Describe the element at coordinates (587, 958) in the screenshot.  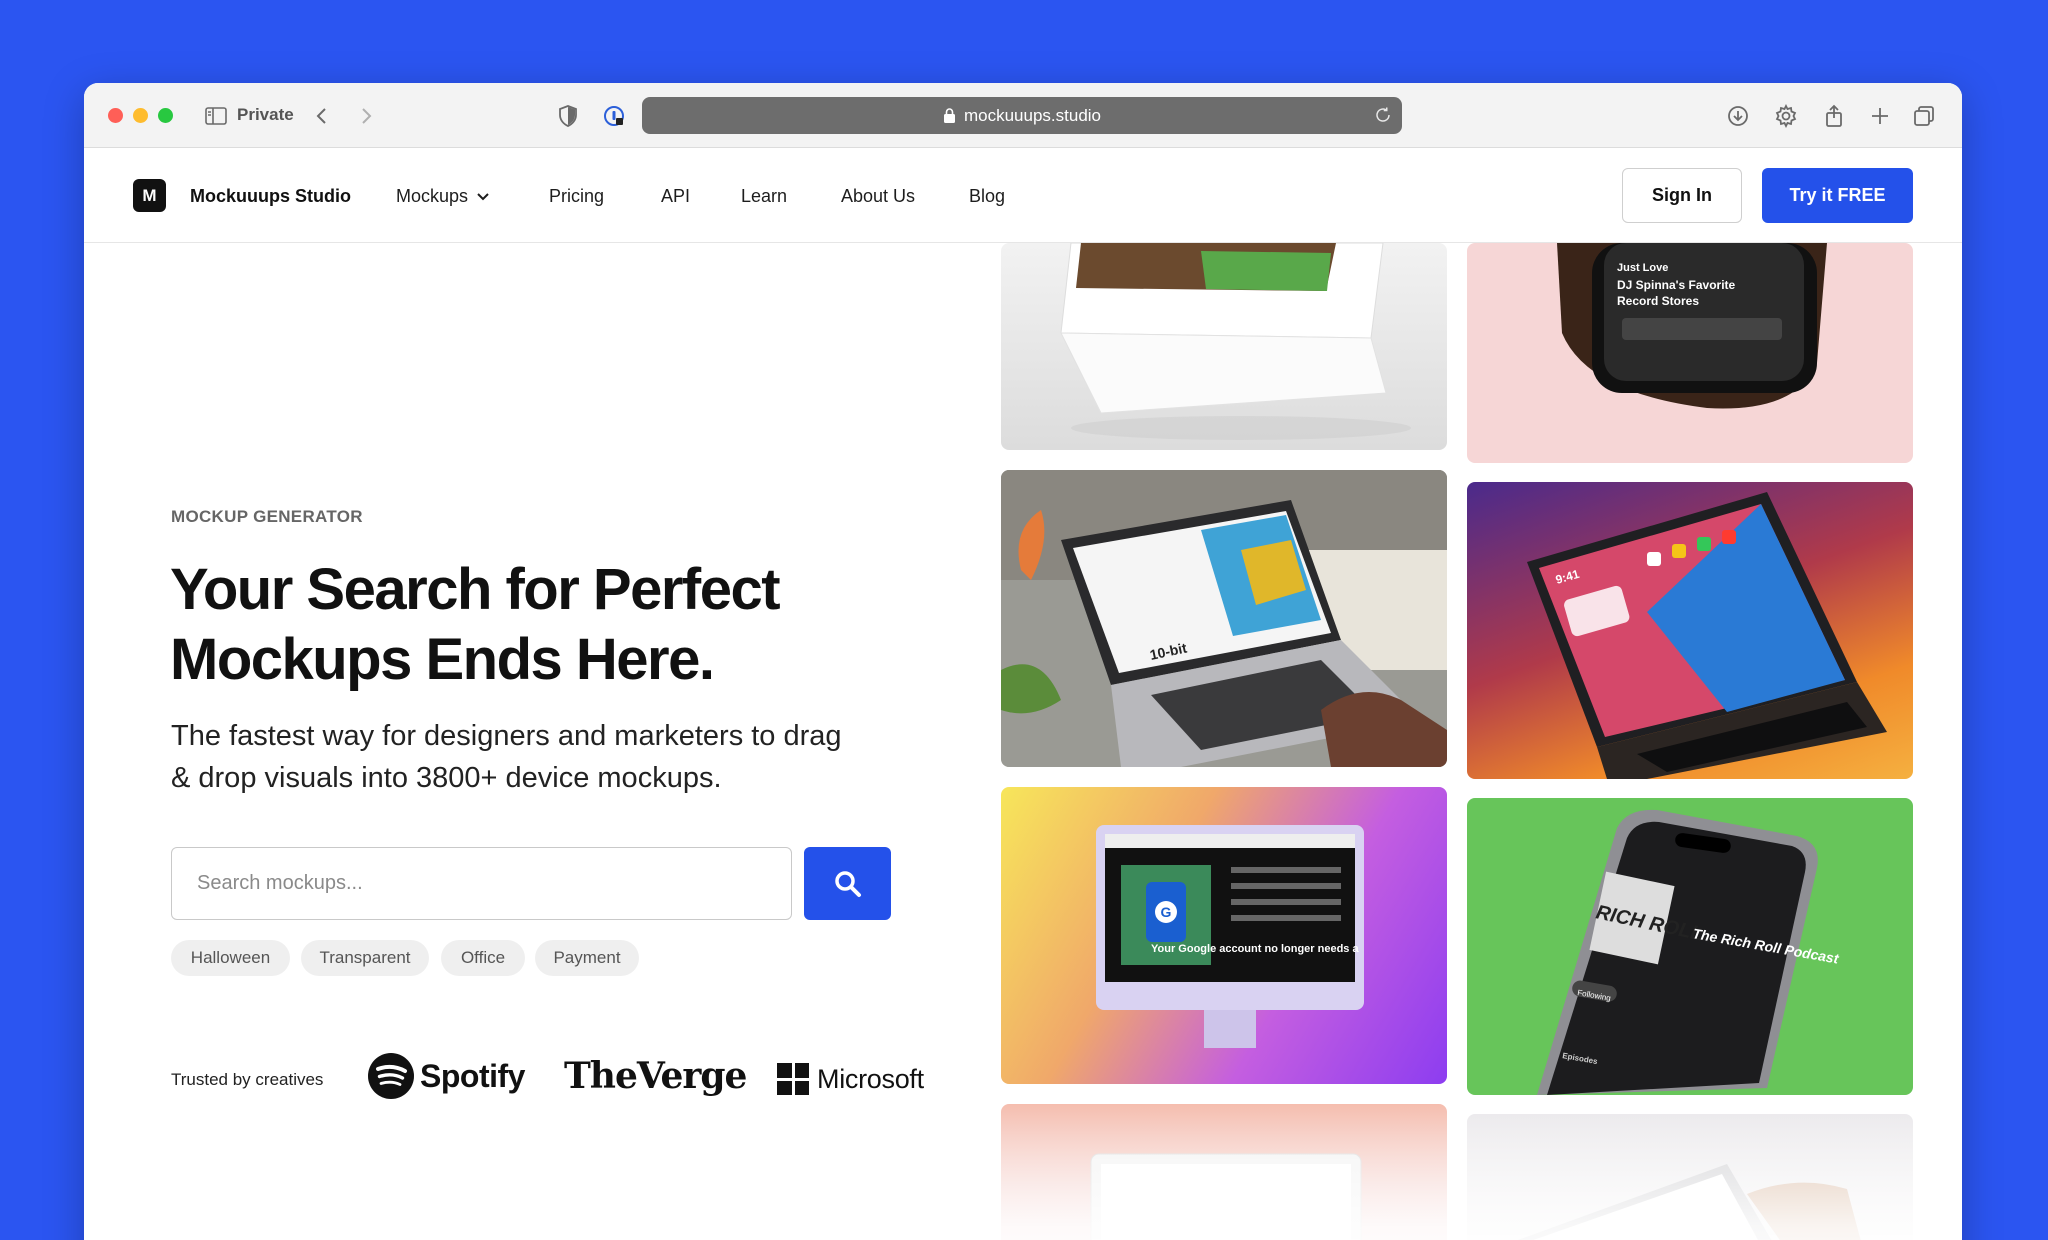
I see `tag-payment: Payment` at that location.